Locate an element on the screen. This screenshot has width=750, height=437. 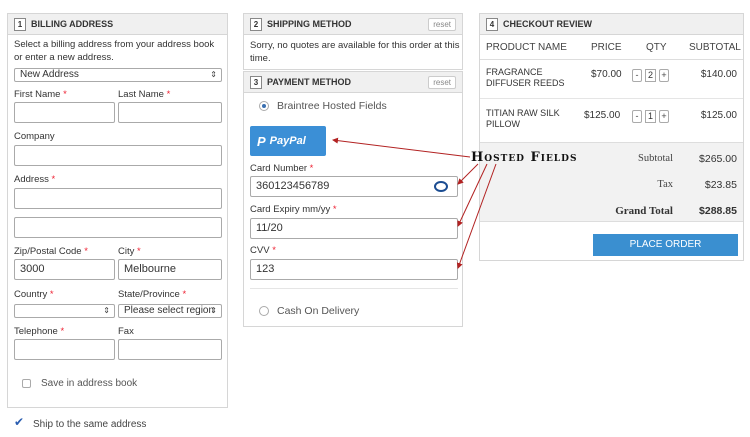
first-name-input is located at coordinates (64, 112).